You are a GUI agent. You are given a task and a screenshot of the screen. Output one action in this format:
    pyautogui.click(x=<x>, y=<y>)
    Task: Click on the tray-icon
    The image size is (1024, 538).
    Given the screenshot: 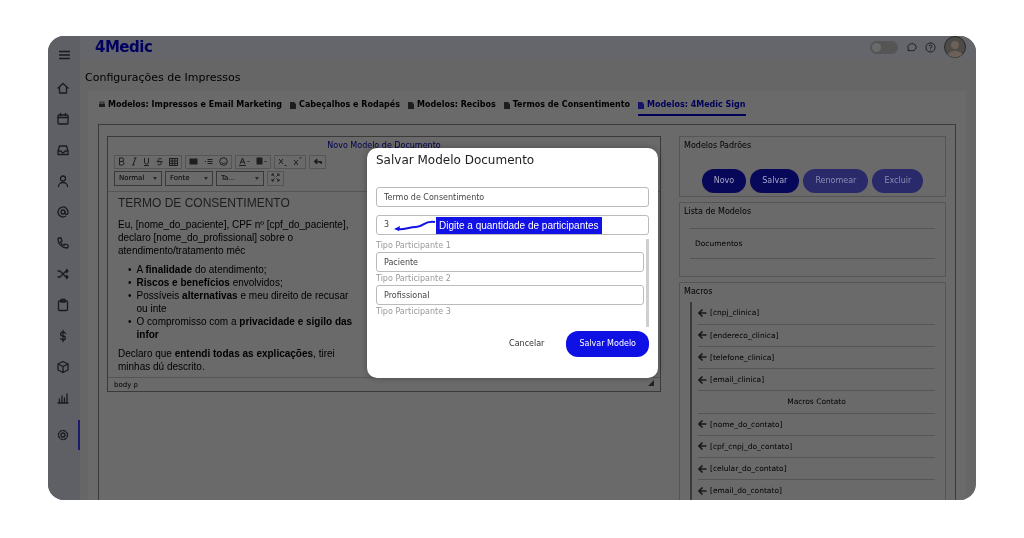 What is the action you would take?
    pyautogui.click(x=63, y=150)
    